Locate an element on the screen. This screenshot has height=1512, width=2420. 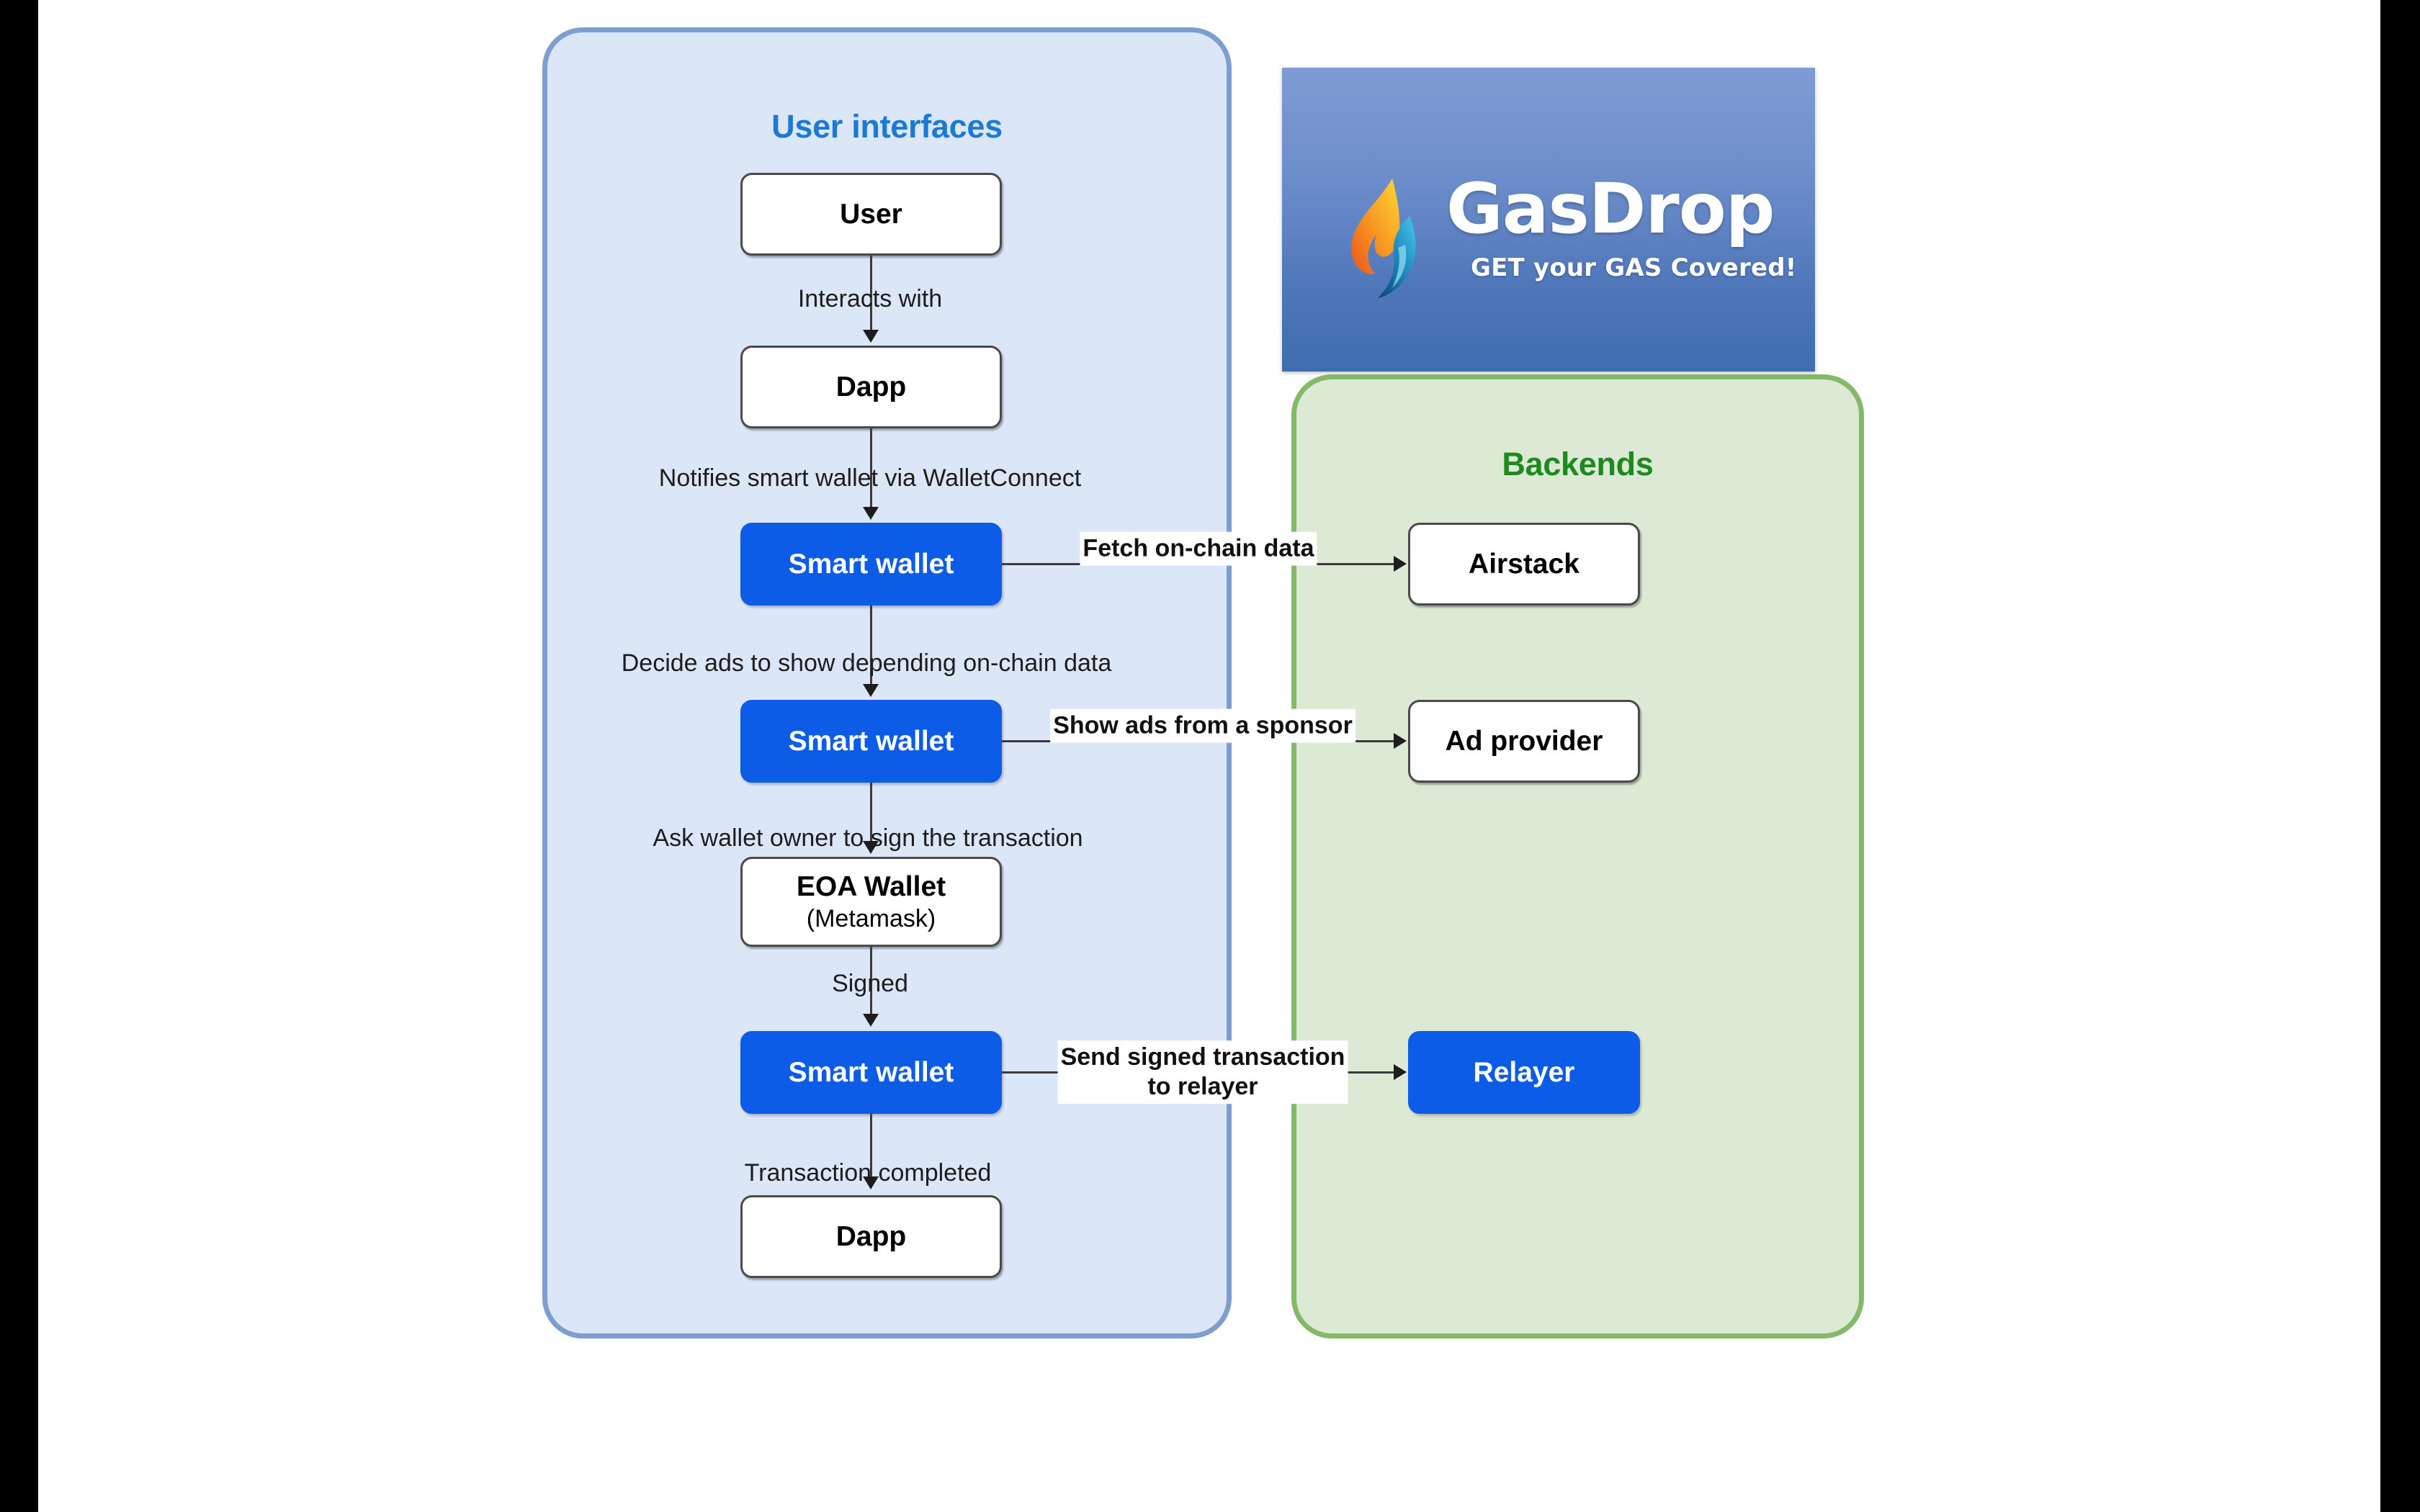
node-airstack: Airstack is located at coordinates (1524, 564).